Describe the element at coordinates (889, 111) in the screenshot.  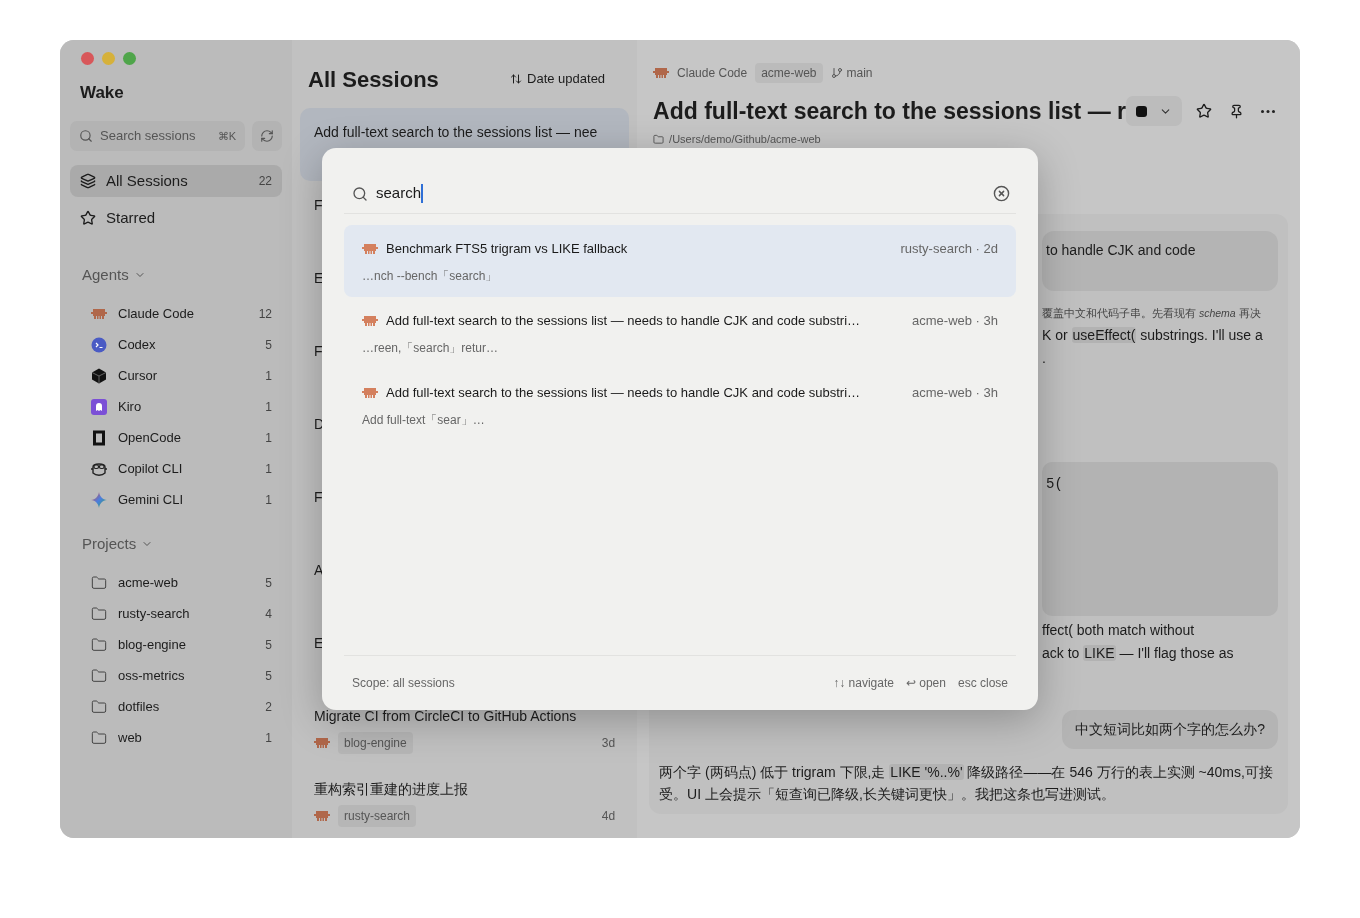
I see `session-title: Add full-text search to the sessions list — r` at that location.